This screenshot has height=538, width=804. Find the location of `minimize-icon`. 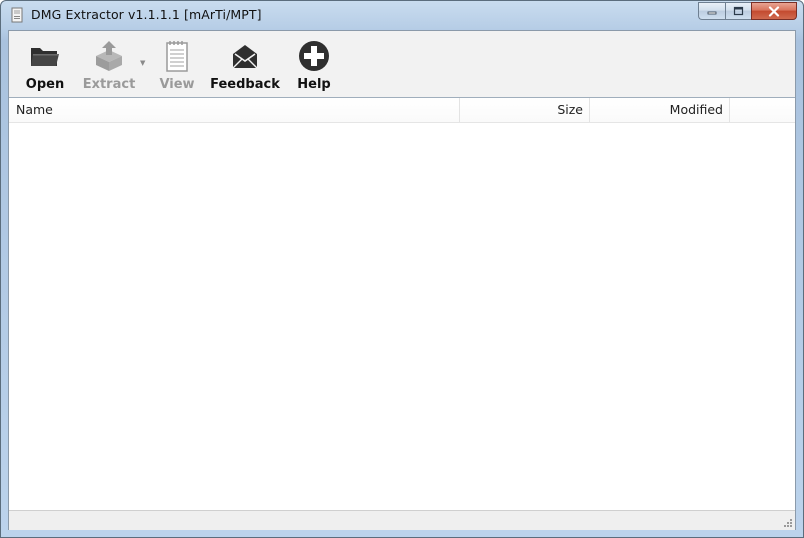

minimize-icon is located at coordinates (712, 13).